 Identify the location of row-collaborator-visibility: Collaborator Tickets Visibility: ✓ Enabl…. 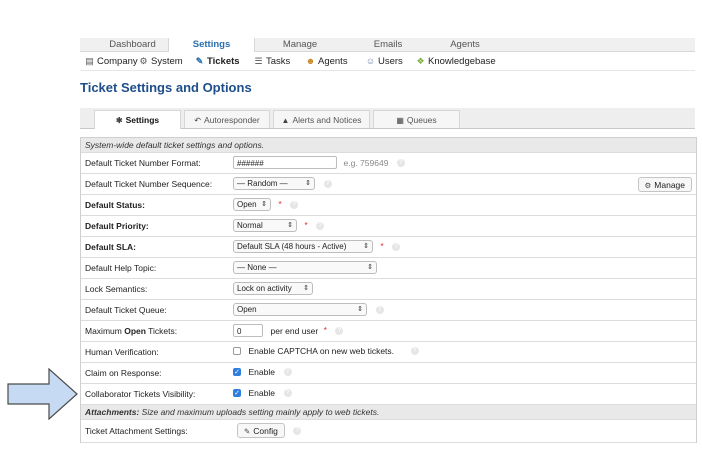
(388, 394).